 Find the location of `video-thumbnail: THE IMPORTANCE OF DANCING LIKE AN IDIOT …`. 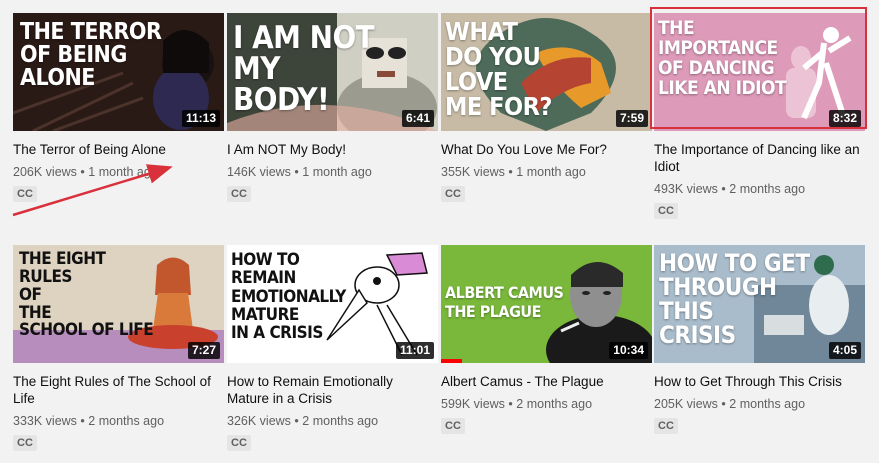

video-thumbnail: THE IMPORTANCE OF DANCING LIKE AN IDIOT … is located at coordinates (759, 72).